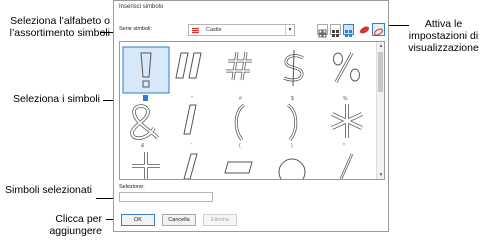 Image resolution: width=481 pixels, height=251 pixels. Describe the element at coordinates (179, 220) in the screenshot. I see `cancel-button: Cancella` at that location.